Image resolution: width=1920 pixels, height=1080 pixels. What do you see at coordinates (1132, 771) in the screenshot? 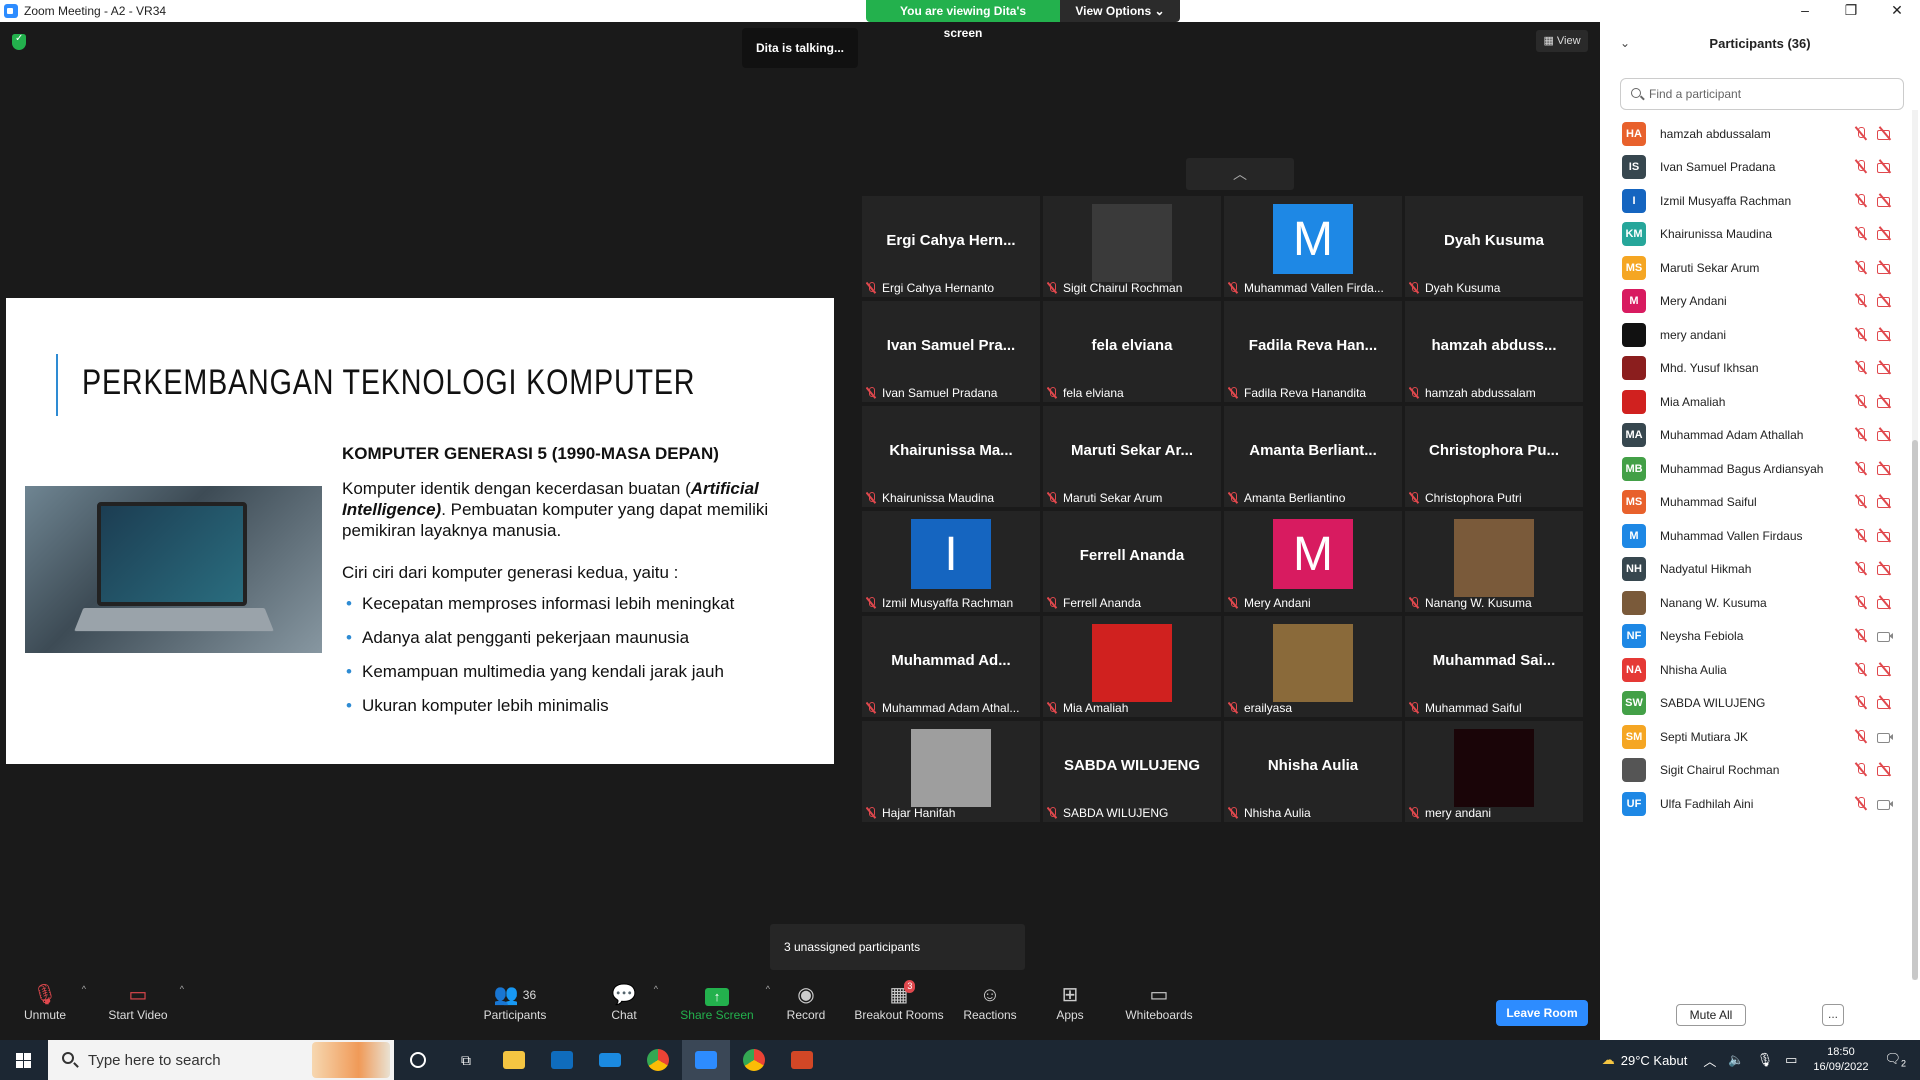
I see `video-tile: SABDA WILUJENG SABDA WILUJENG` at bounding box center [1132, 771].